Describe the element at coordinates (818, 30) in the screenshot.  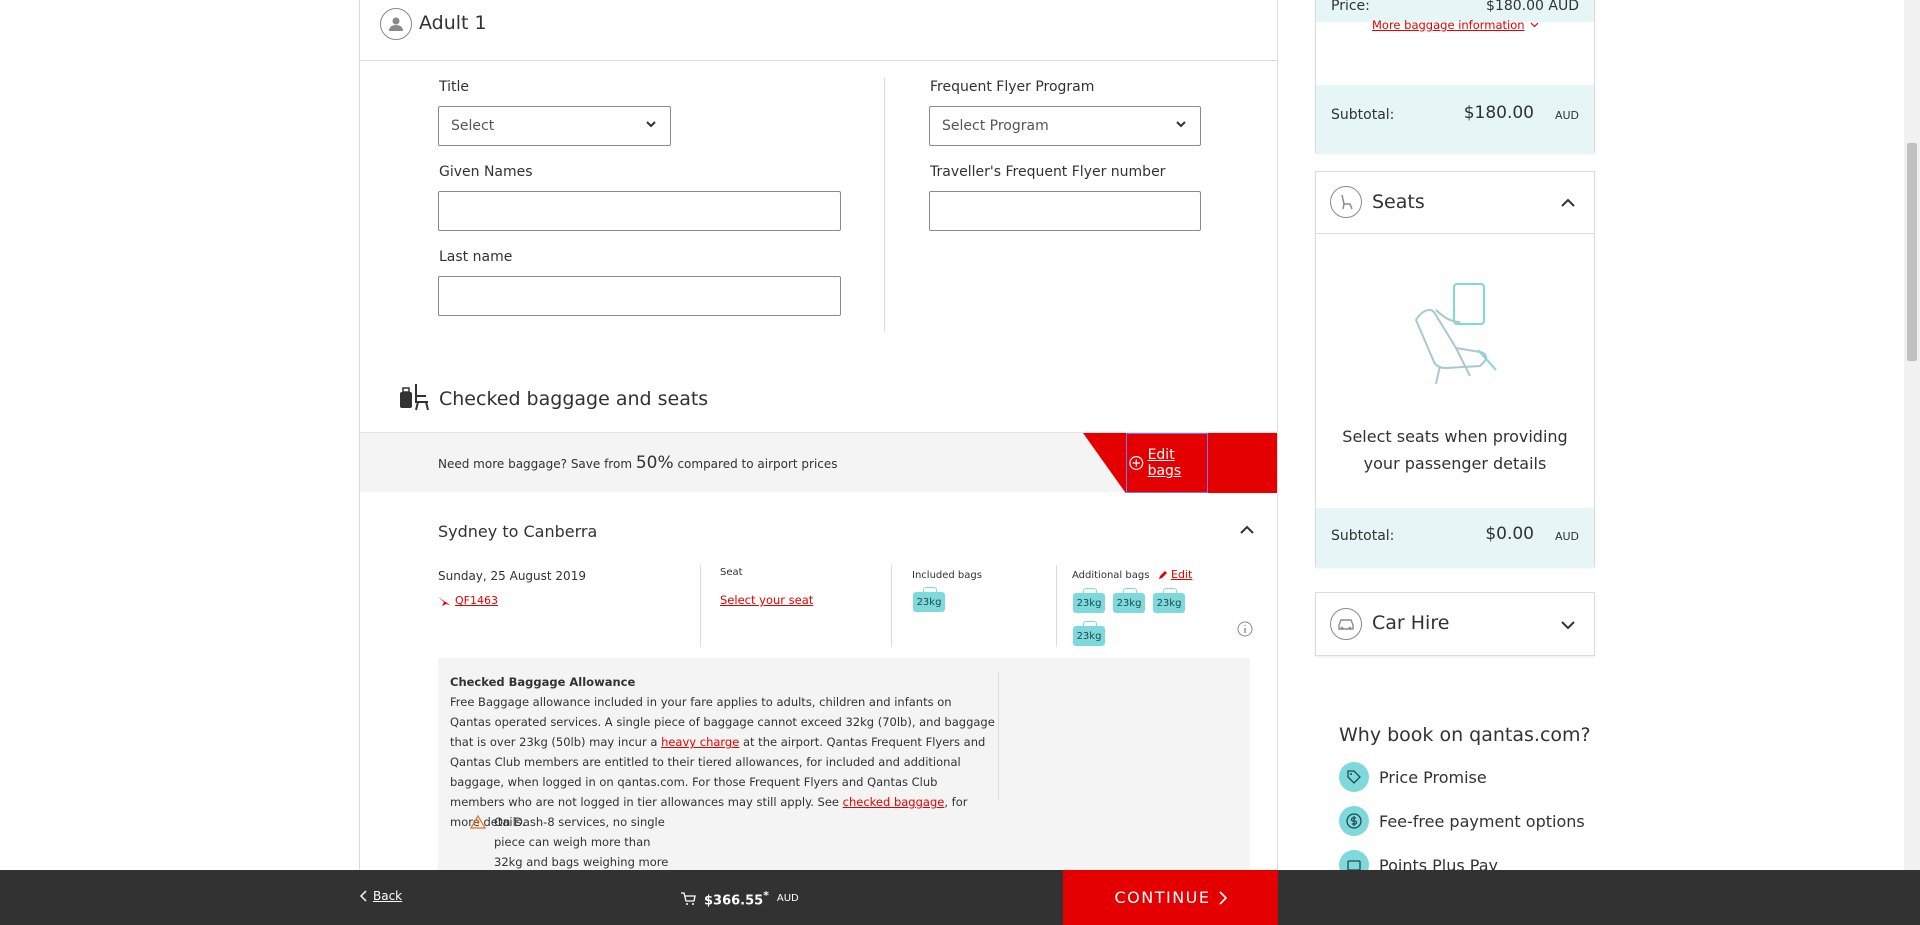
I see `passenger-header: Adult 1` at that location.